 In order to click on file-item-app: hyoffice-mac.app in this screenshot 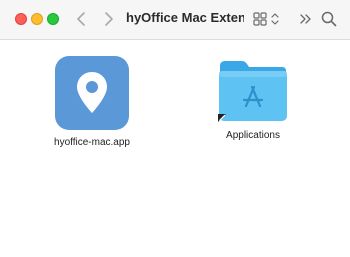, I will do `click(92, 102)`.